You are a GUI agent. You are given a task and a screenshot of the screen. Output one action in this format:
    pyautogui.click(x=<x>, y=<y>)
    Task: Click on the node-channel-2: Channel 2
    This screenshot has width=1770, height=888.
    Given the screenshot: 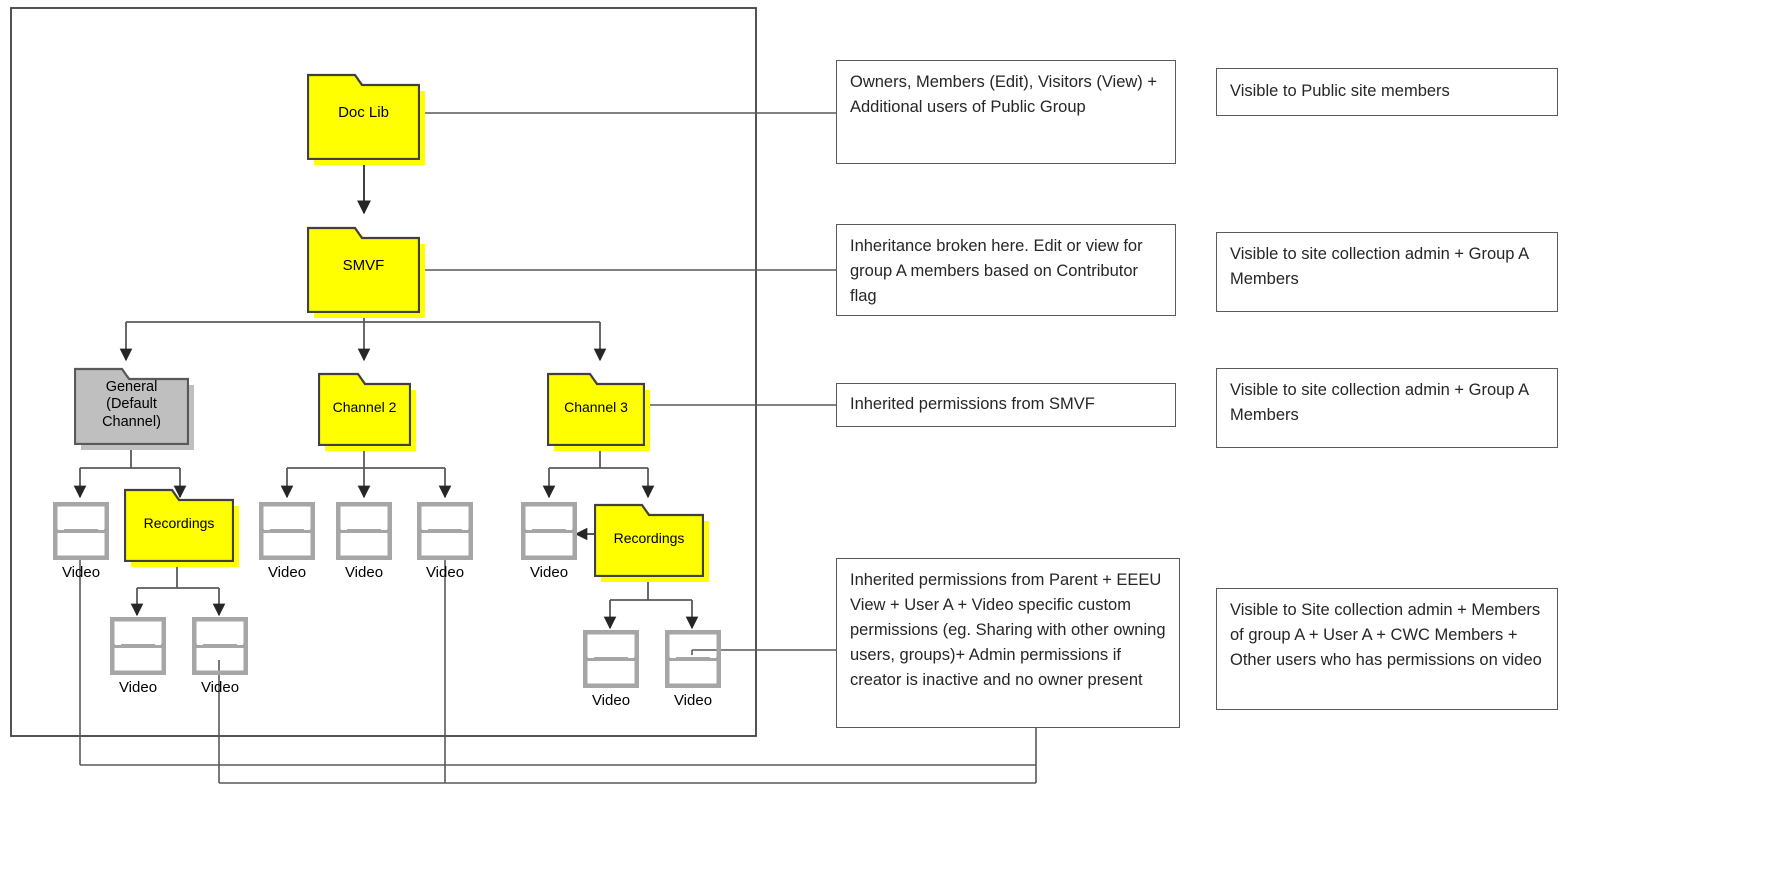 What is the action you would take?
    pyautogui.click(x=367, y=409)
    